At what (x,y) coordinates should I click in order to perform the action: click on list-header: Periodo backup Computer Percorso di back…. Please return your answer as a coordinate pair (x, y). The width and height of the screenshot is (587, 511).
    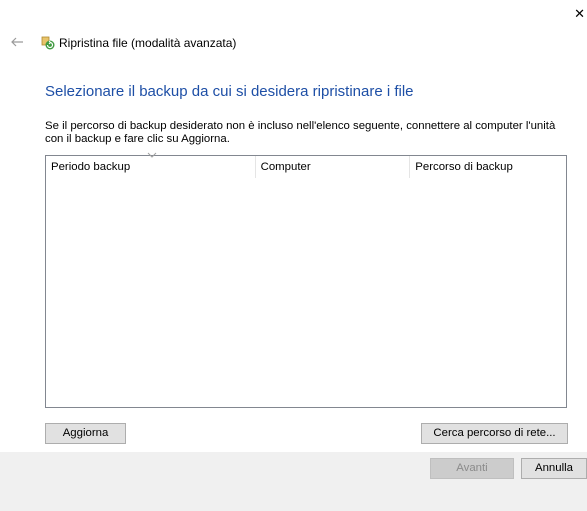
    Looking at the image, I should click on (306, 165).